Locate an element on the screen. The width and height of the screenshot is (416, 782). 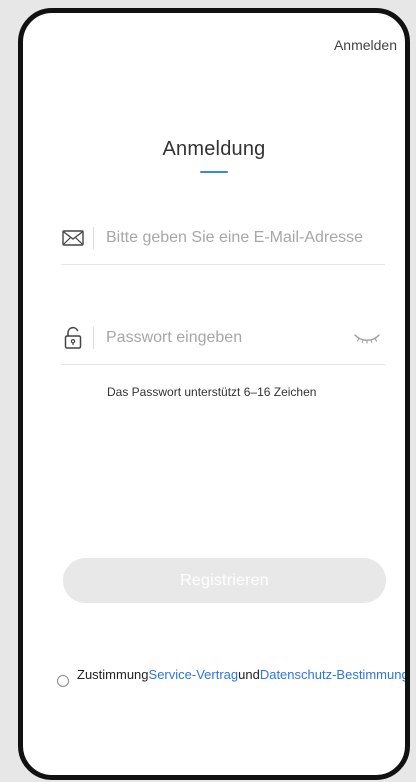
eye-closed-icon is located at coordinates (367, 338).